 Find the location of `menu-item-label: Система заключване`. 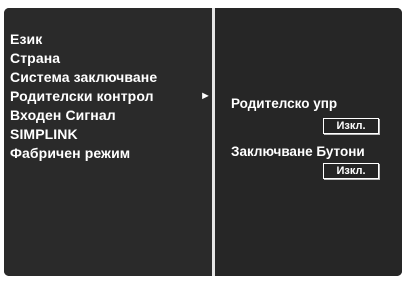

menu-item-label: Система заключване is located at coordinates (84, 77).